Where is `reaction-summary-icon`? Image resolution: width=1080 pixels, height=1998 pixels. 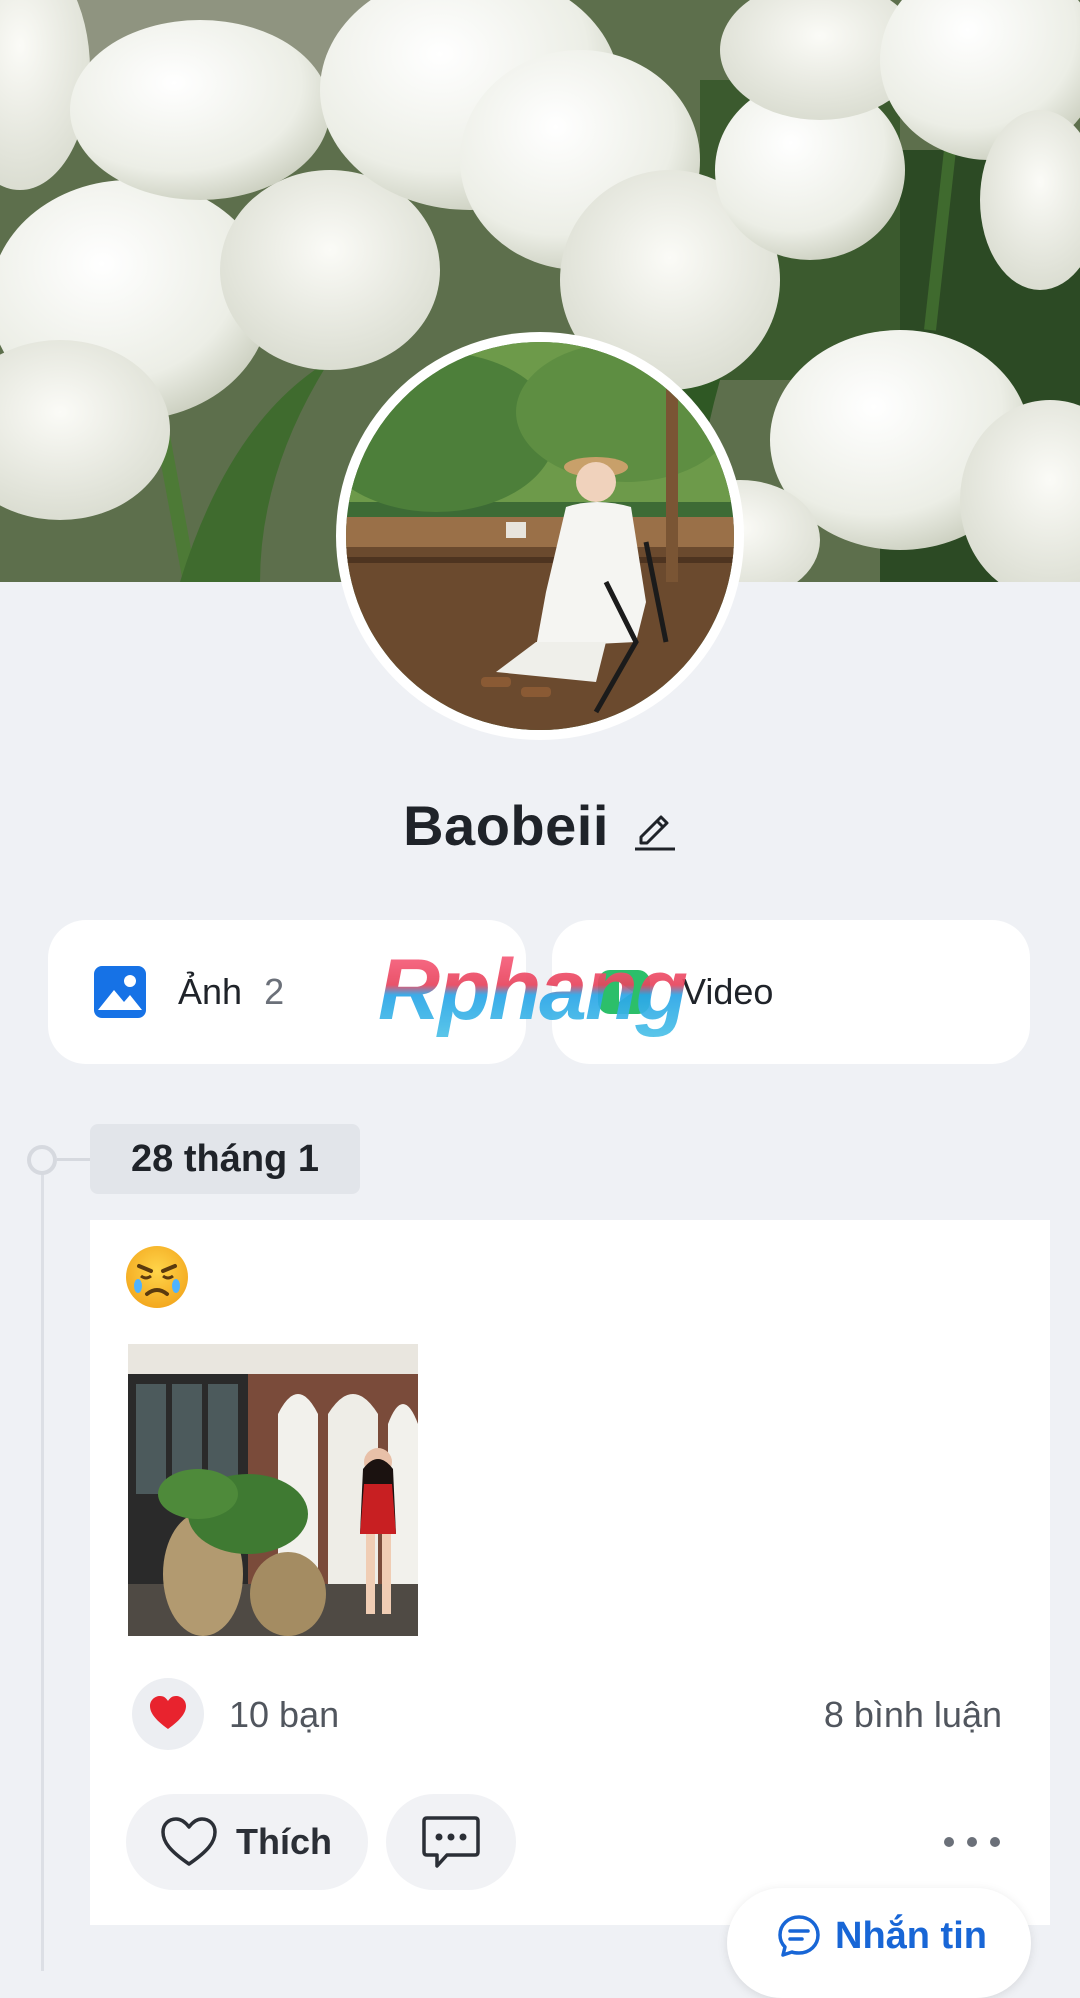 reaction-summary-icon is located at coordinates (168, 1714).